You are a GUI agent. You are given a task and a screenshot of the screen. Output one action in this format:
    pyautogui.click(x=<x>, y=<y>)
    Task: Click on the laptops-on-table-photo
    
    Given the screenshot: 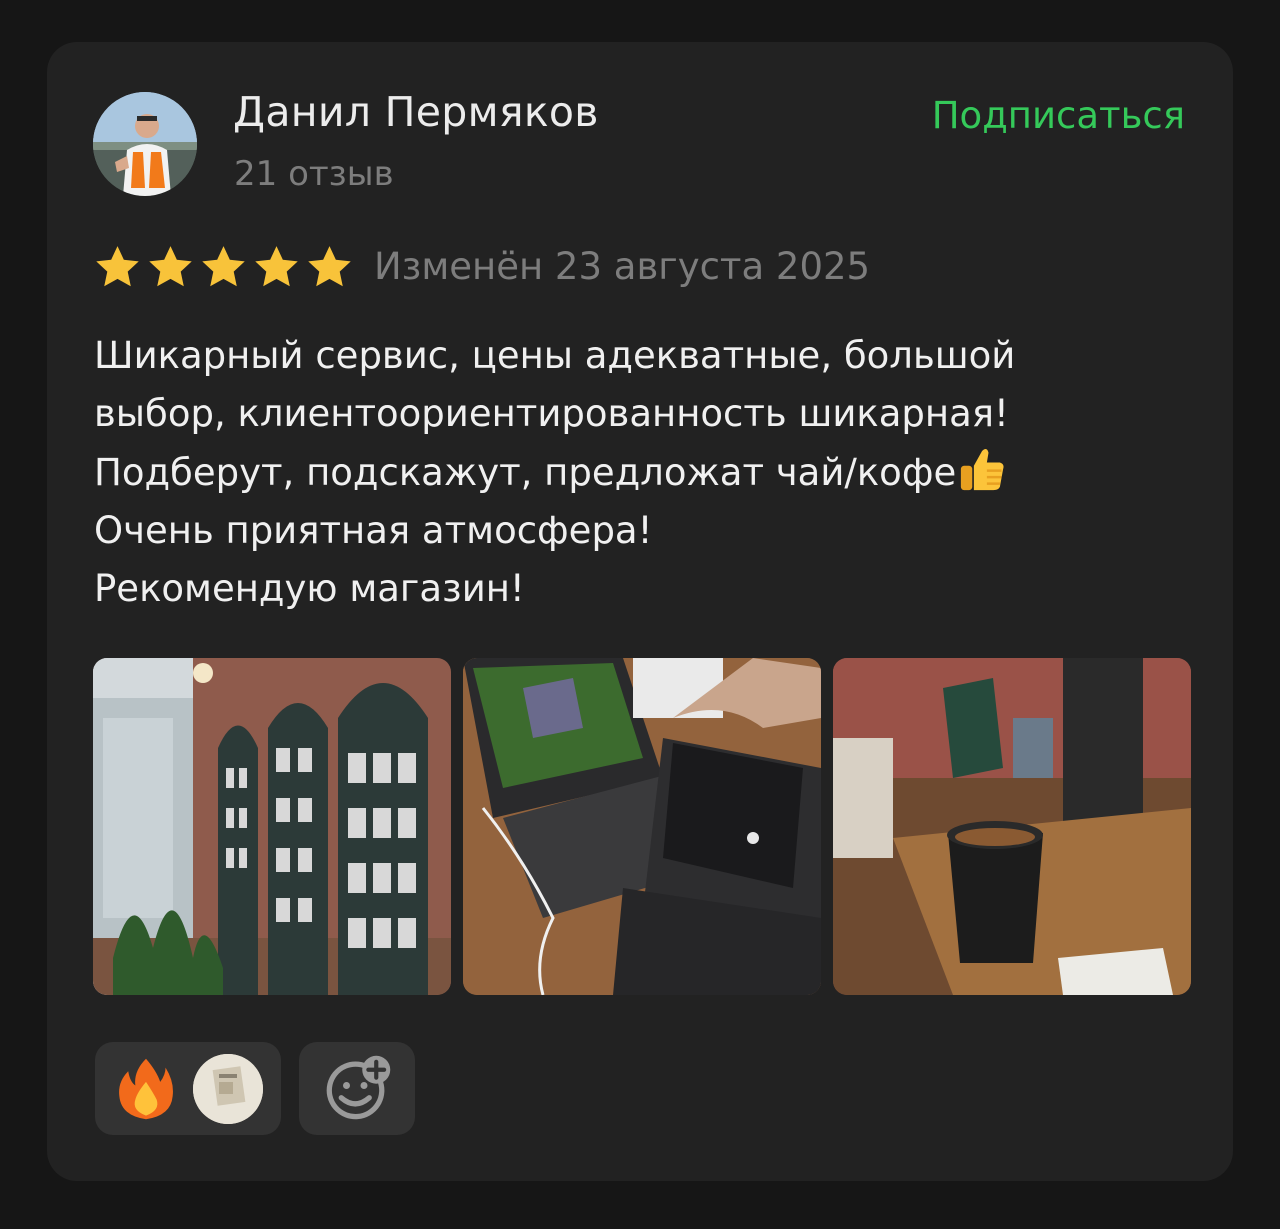 What is the action you would take?
    pyautogui.click(x=642, y=826)
    